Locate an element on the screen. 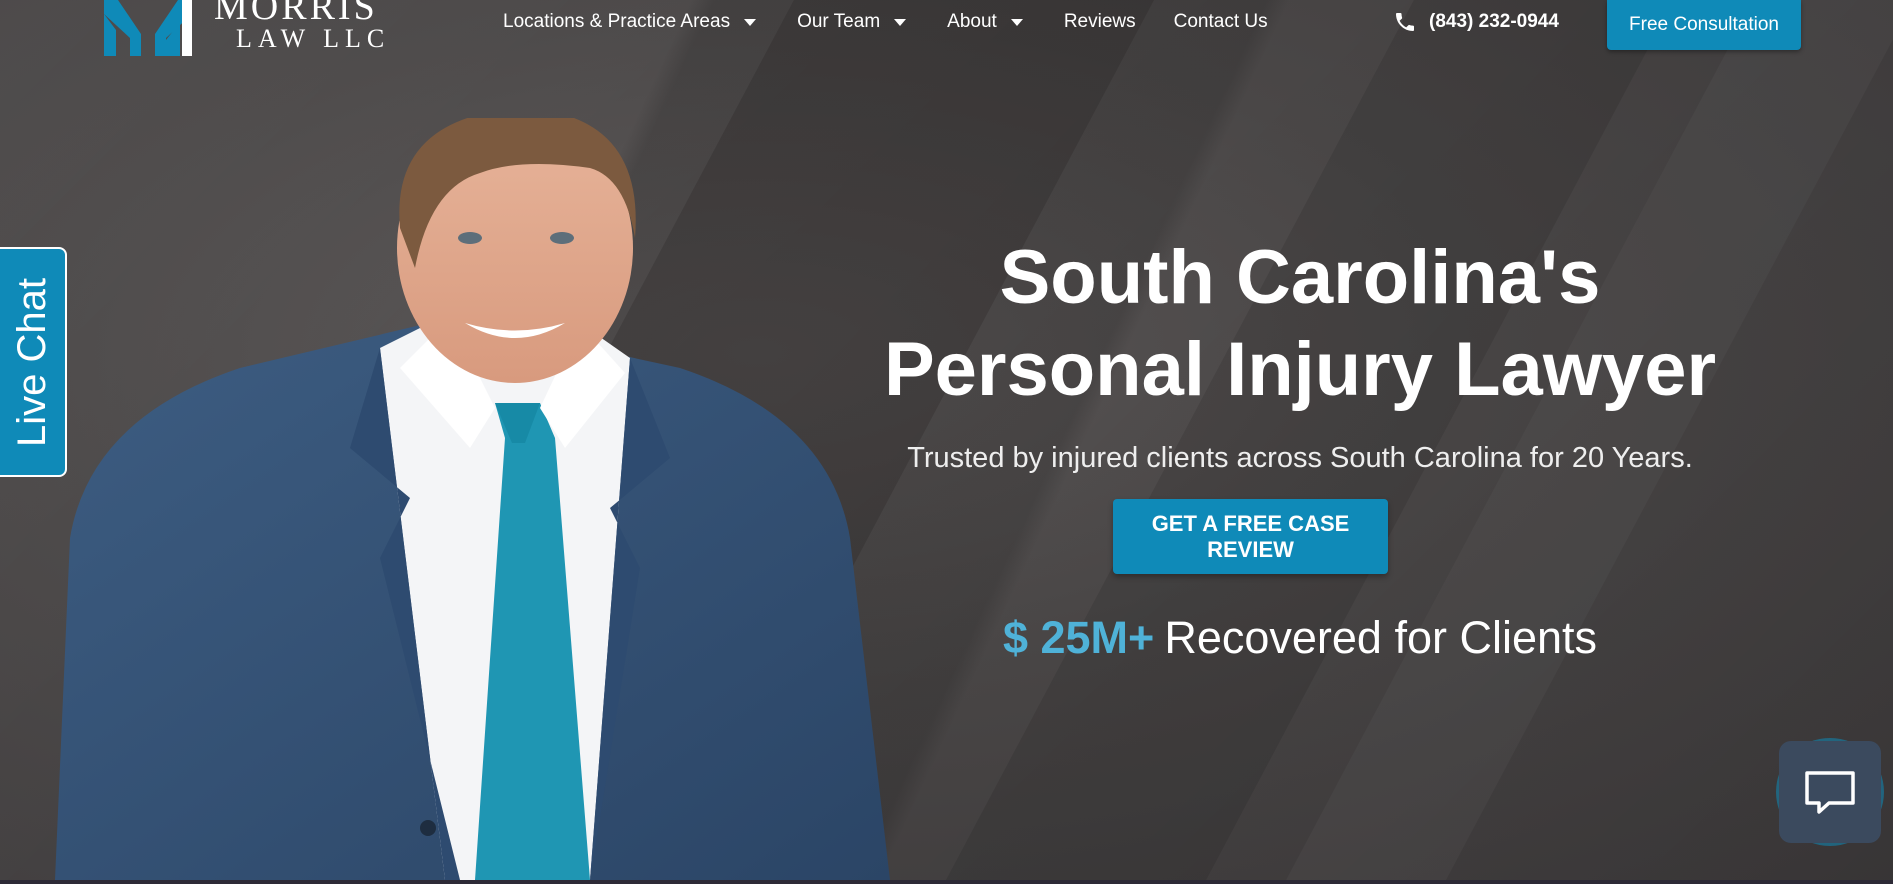 This screenshot has width=1893, height=884. live-chat-tab: Live Chat is located at coordinates (33, 362).